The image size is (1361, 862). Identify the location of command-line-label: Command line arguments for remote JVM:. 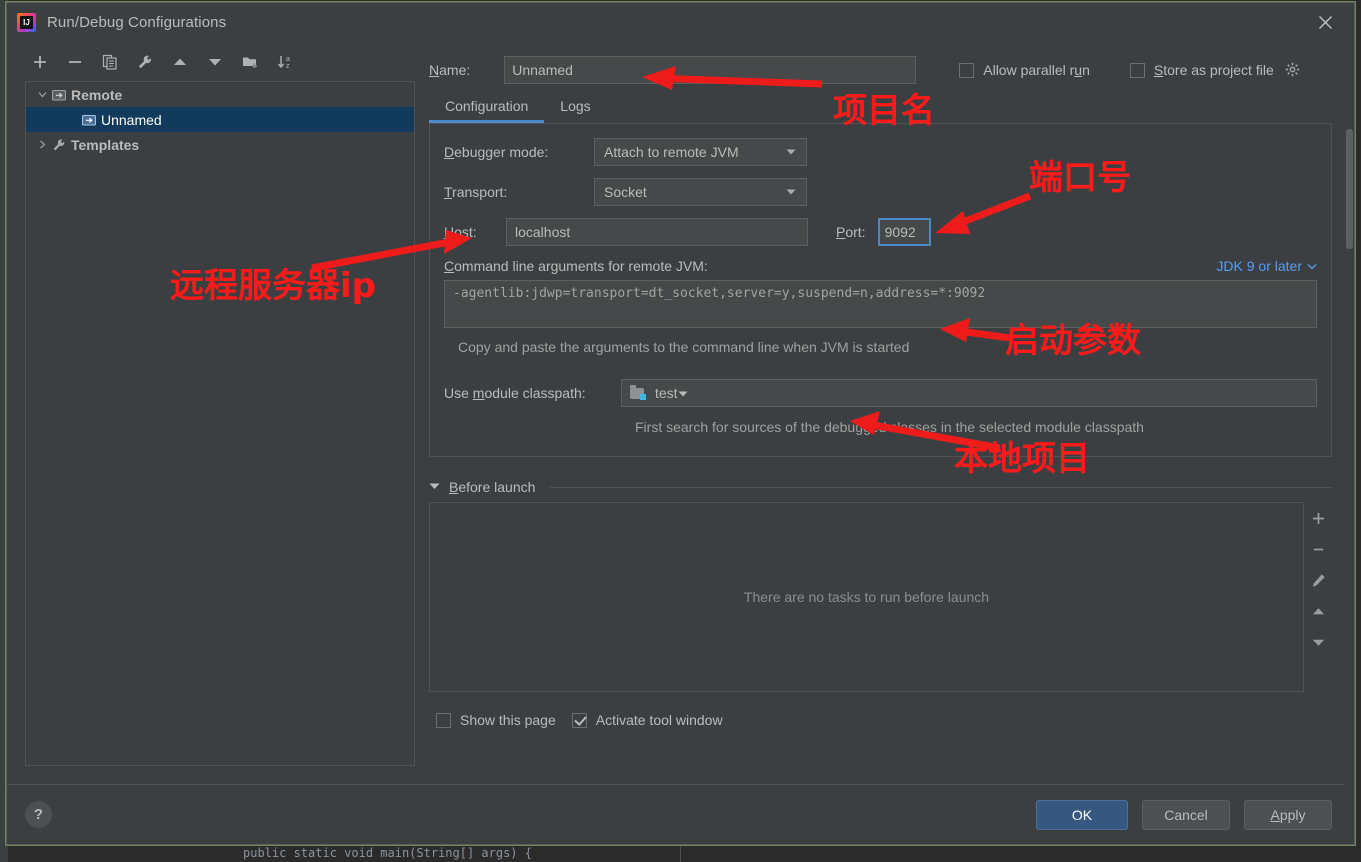
(576, 266).